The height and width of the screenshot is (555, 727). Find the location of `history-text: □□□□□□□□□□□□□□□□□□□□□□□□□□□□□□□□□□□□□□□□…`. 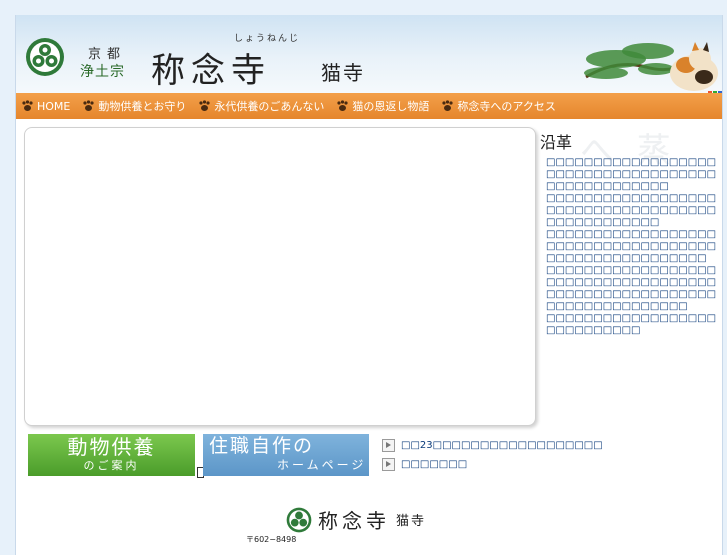

history-text: □□□□□□□□□□□□□□□□□□□□□□□□□□□□□□□□□□□□□□□□… is located at coordinates (633, 247).